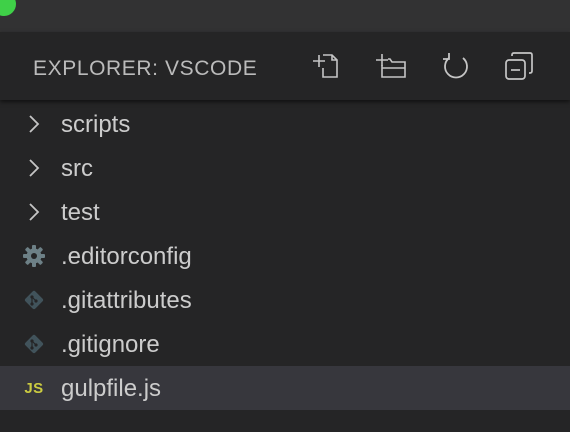 This screenshot has height=432, width=570. I want to click on collapse-all-button, so click(519, 66).